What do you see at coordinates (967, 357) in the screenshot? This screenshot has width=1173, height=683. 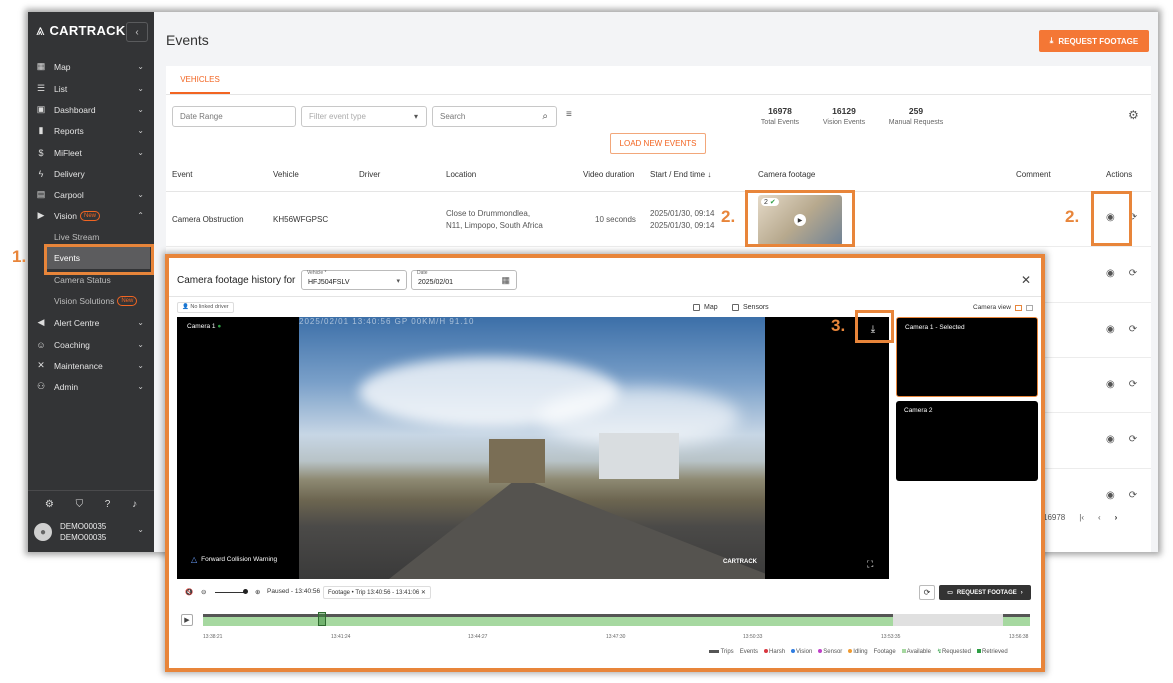 I see `camera-1-tile: Camera 1 - Selected` at bounding box center [967, 357].